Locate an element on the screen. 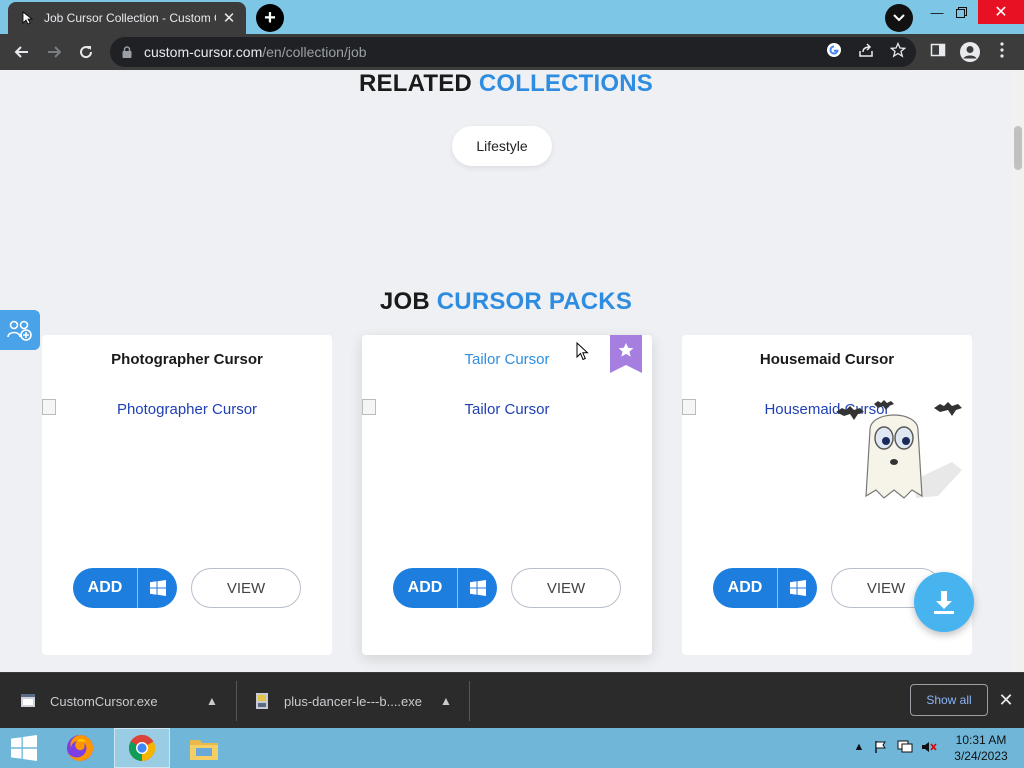 This screenshot has height=768, width=1024. tab-close-icon: ✕ is located at coordinates (229, 18).